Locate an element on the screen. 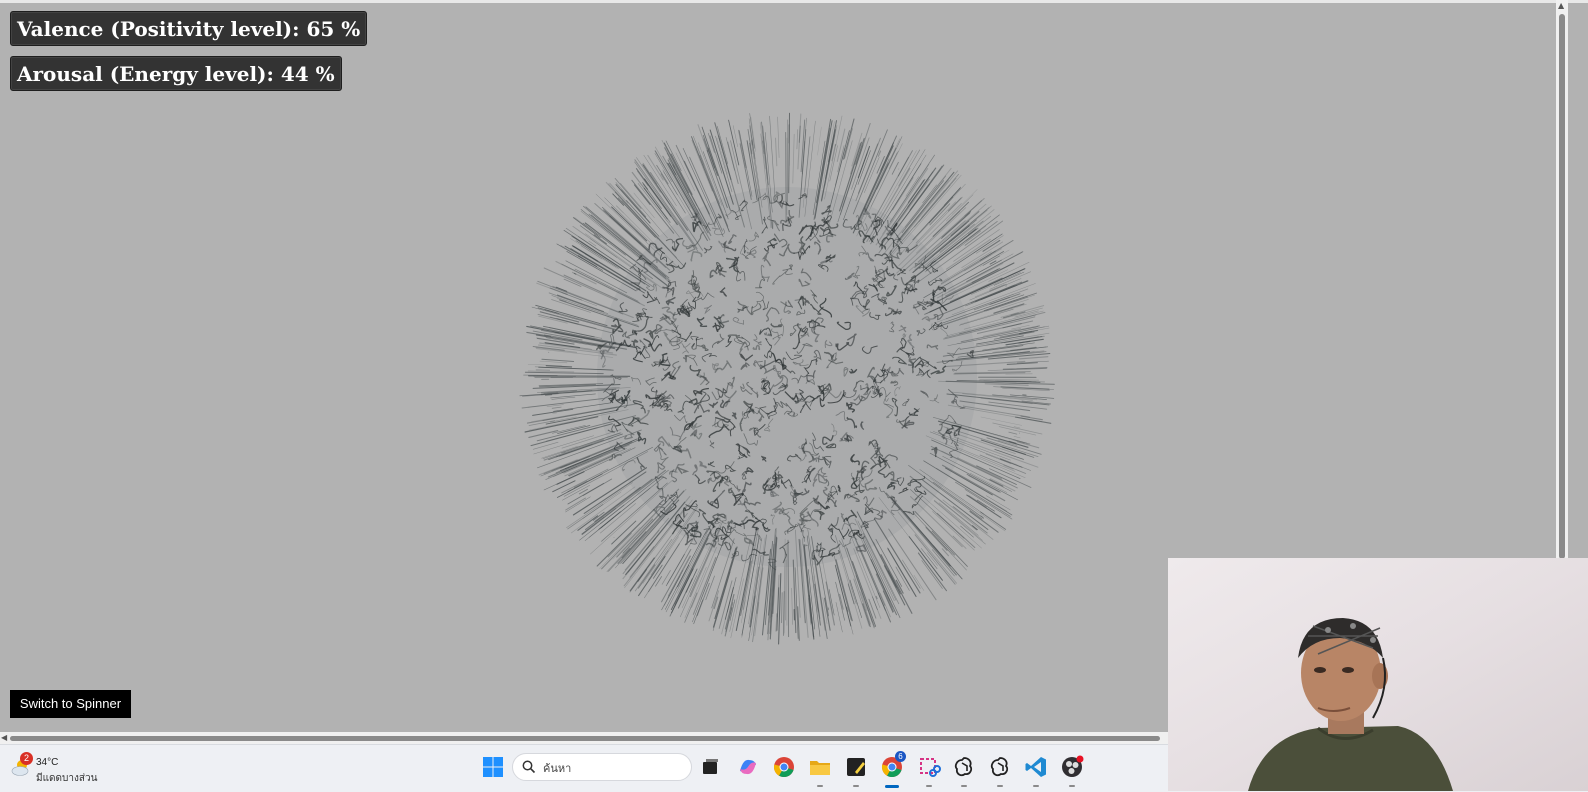  webcam-overlay is located at coordinates (1378, 674).